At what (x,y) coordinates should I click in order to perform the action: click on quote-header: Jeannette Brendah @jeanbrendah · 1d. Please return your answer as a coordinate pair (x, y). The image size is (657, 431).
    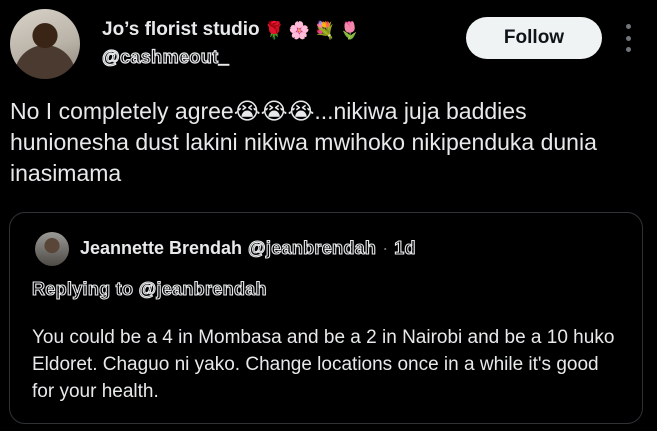
    Looking at the image, I should click on (248, 248).